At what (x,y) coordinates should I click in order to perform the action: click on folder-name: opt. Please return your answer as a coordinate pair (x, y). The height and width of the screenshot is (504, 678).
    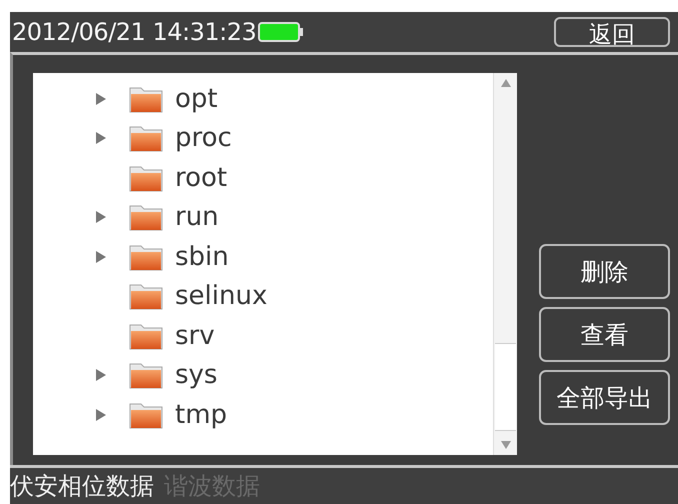
    Looking at the image, I should click on (196, 99).